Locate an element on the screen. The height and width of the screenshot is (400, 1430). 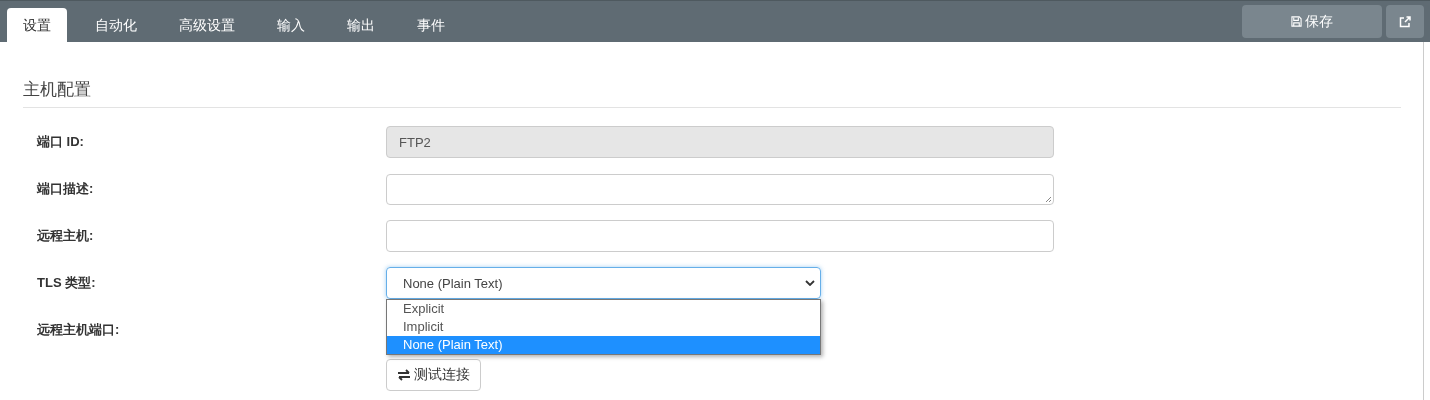
field-label: 端口 ID: is located at coordinates (60, 142).